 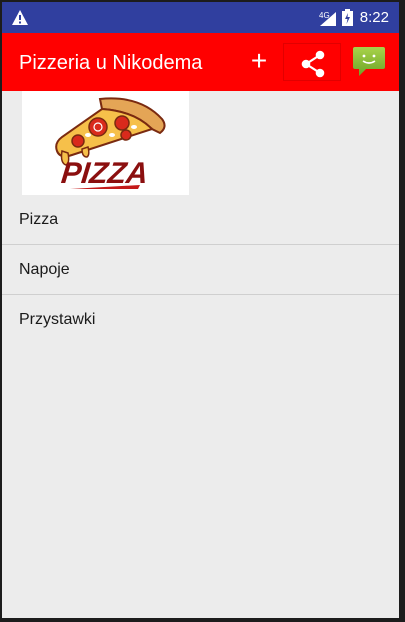 What do you see at coordinates (200, 220) in the screenshot?
I see `list-item-pizza: Pizza` at bounding box center [200, 220].